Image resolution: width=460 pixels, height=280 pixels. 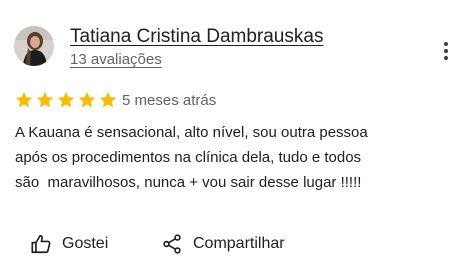 I want to click on review-date: 5 meses atrás, so click(x=169, y=100).